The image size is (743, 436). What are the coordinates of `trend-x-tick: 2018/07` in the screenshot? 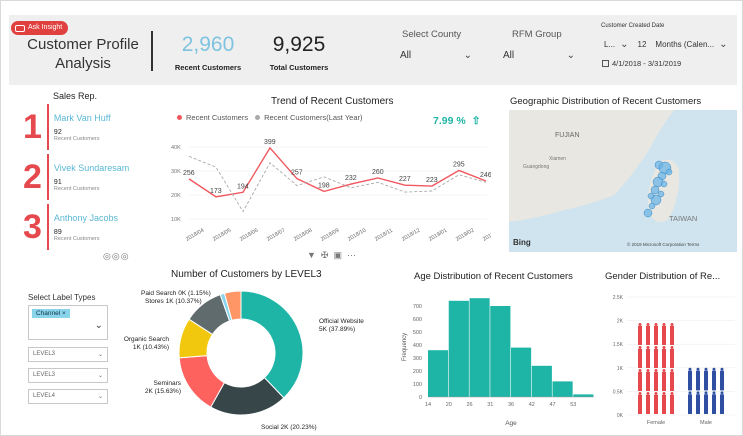 It's located at (276, 235).